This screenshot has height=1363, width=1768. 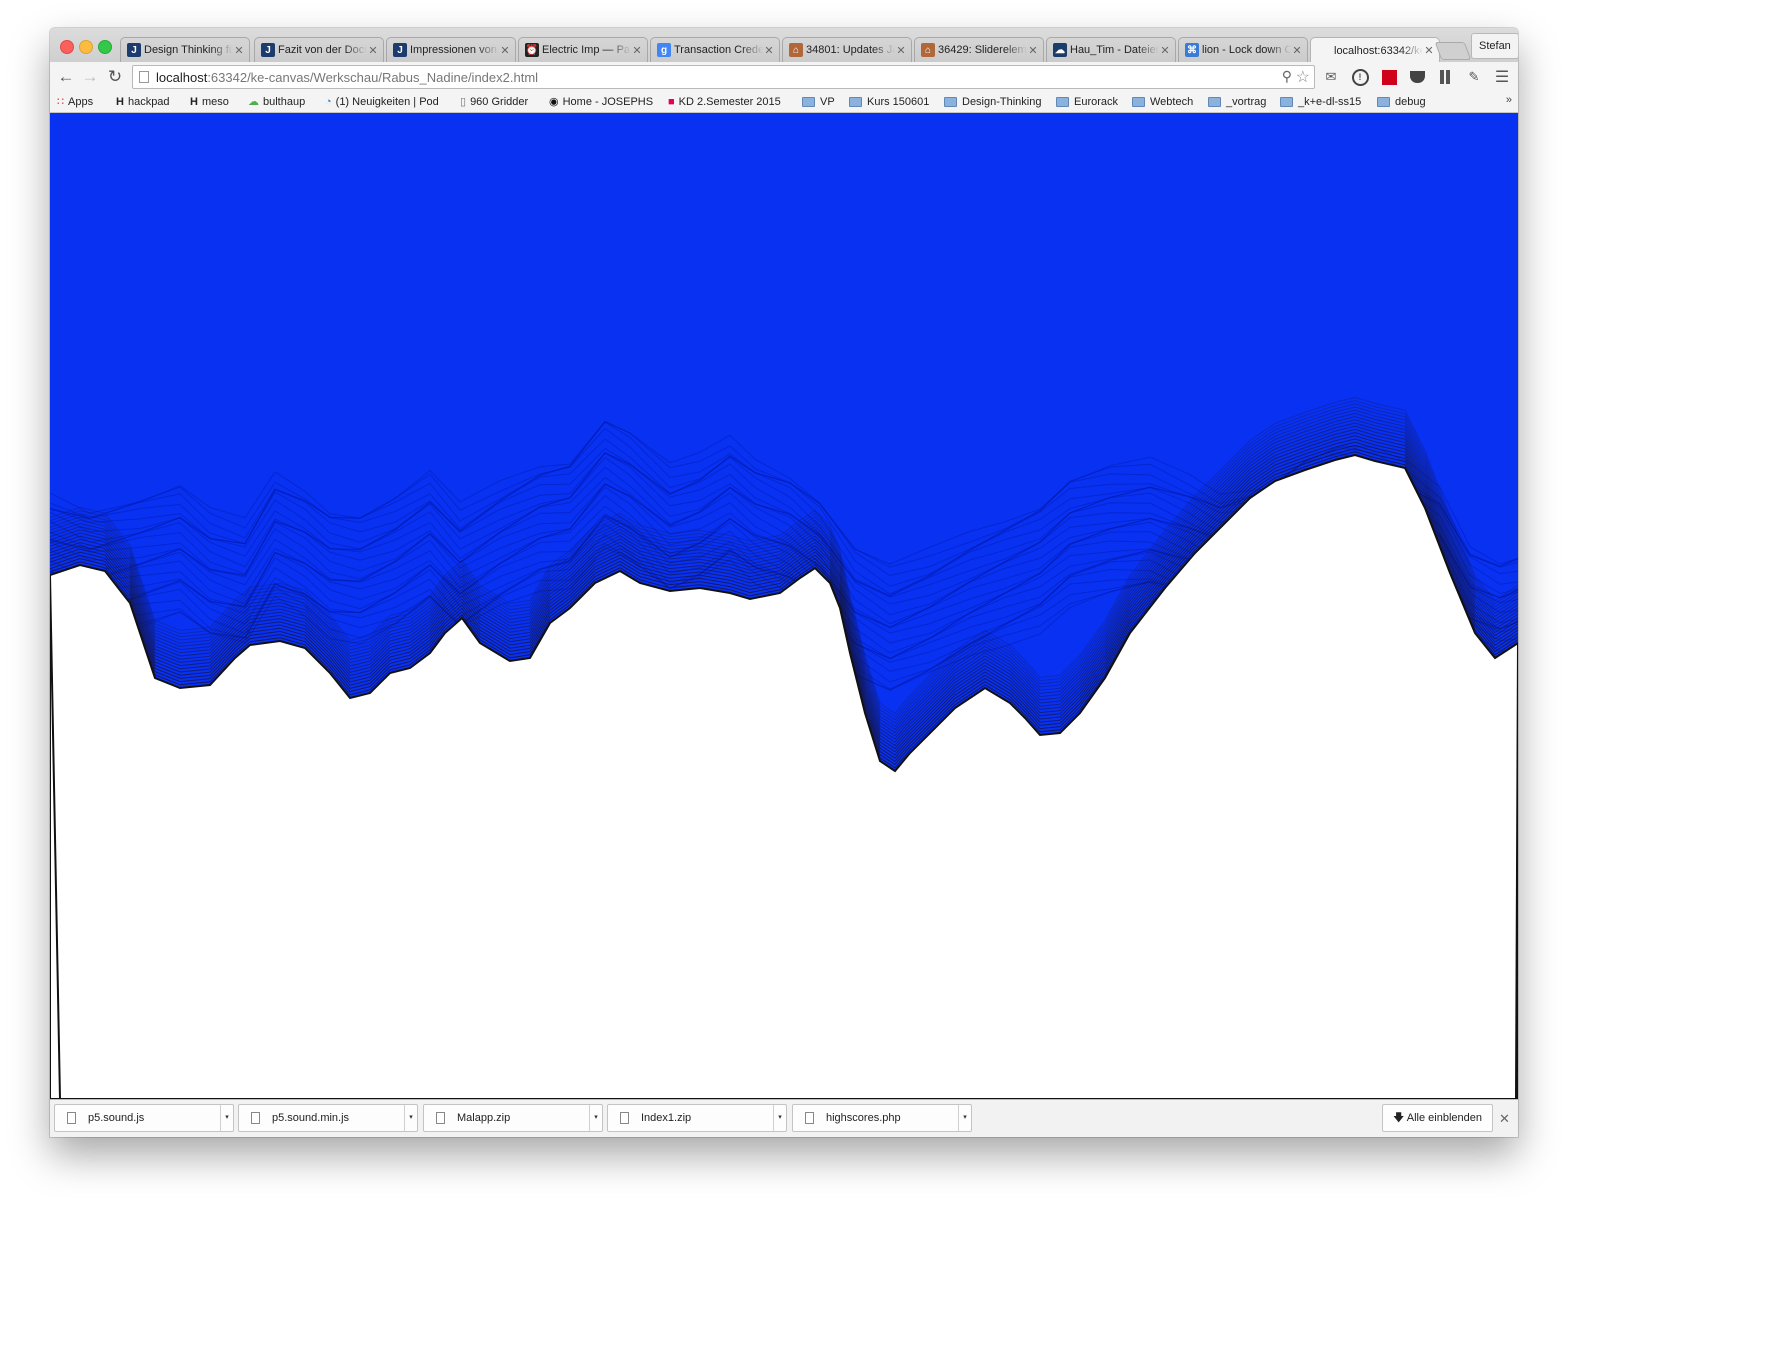 I want to click on bookmark-label: debug, so click(x=1410, y=102).